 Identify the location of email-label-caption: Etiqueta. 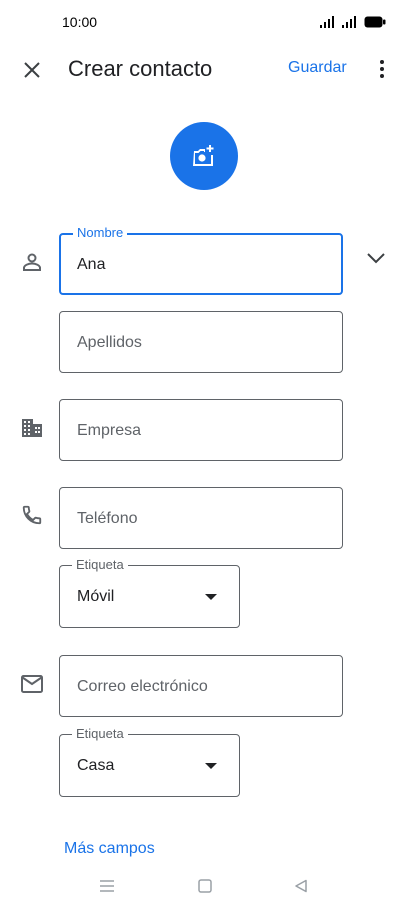
(100, 733).